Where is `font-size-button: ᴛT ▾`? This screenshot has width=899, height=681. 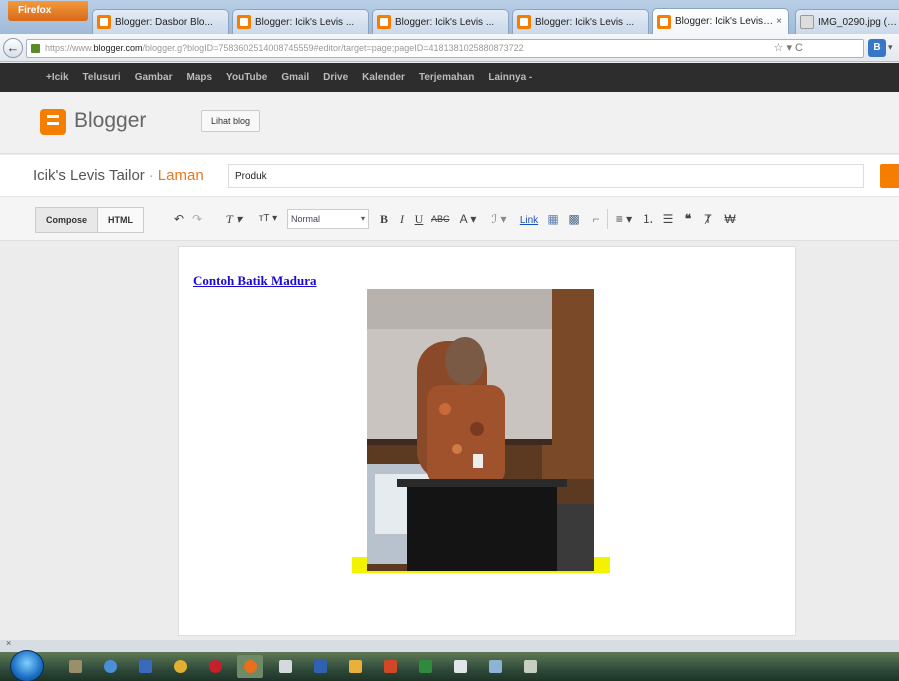
font-size-button: ᴛT ▾ is located at coordinates (268, 219).